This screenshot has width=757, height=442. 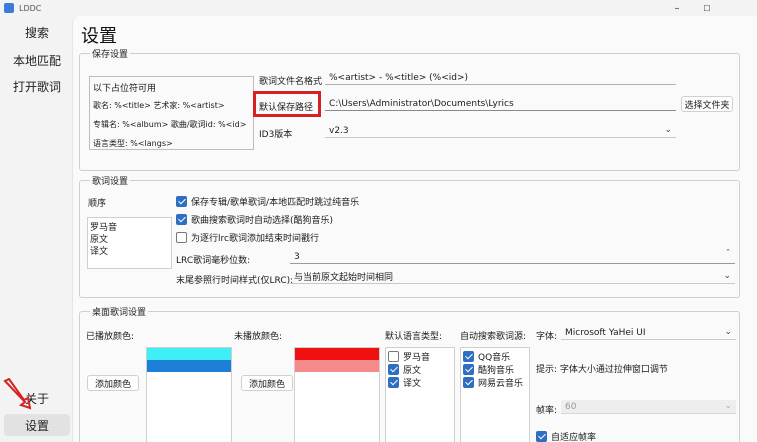 I want to click on maximize-button: ☐, so click(x=707, y=8).